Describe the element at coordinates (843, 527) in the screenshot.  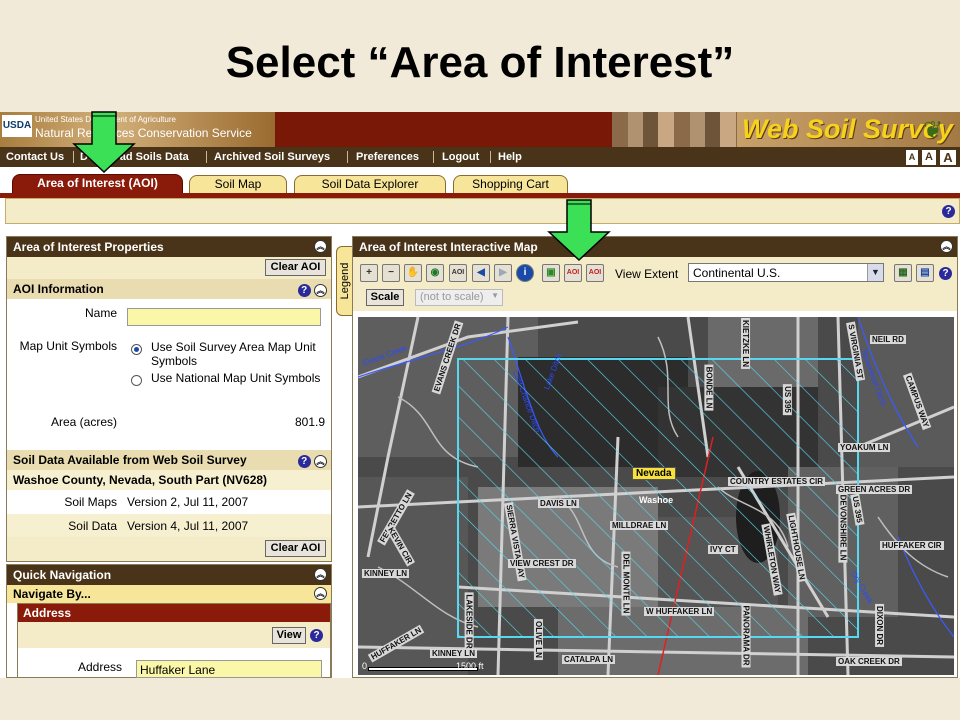
I see `road-label: DEVONSHIRE LN` at that location.